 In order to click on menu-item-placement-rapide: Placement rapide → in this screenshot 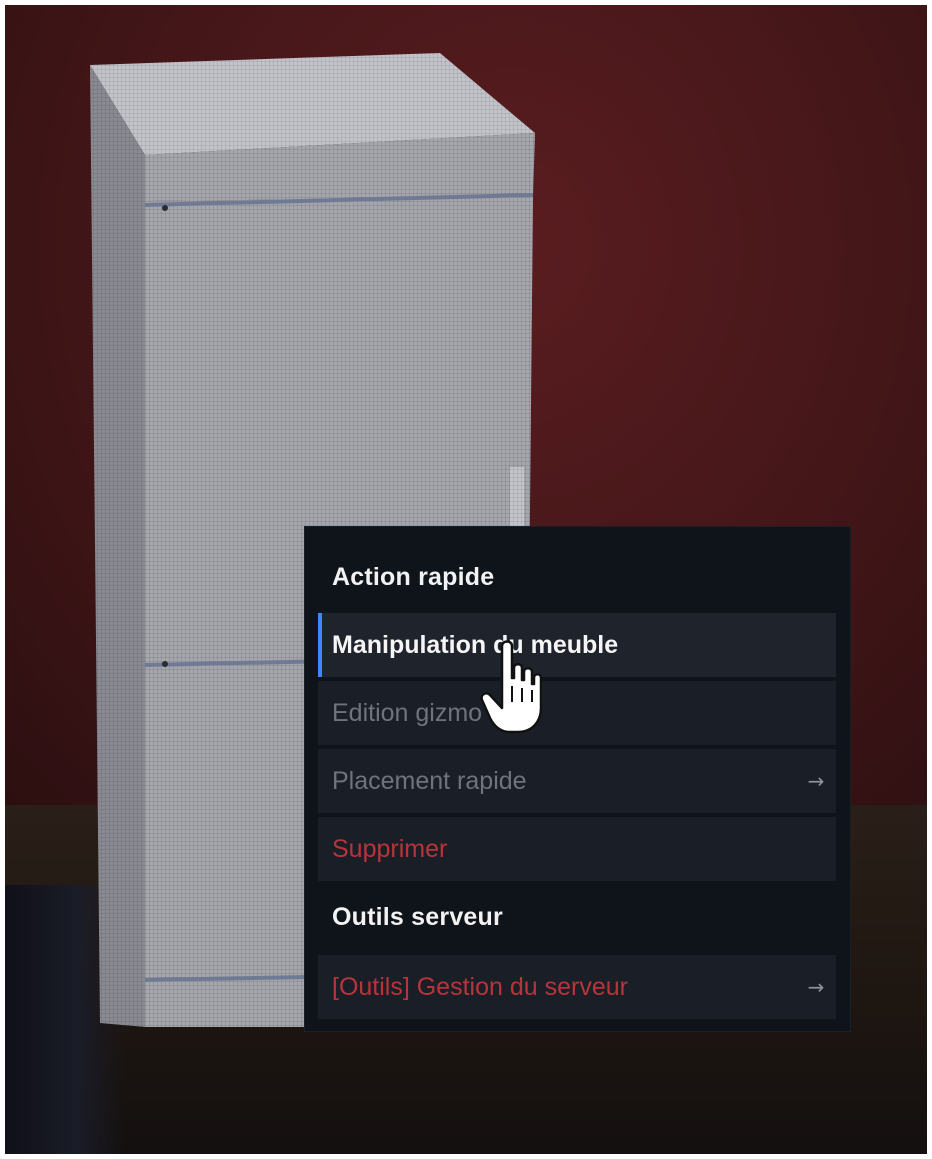, I will do `click(577, 781)`.